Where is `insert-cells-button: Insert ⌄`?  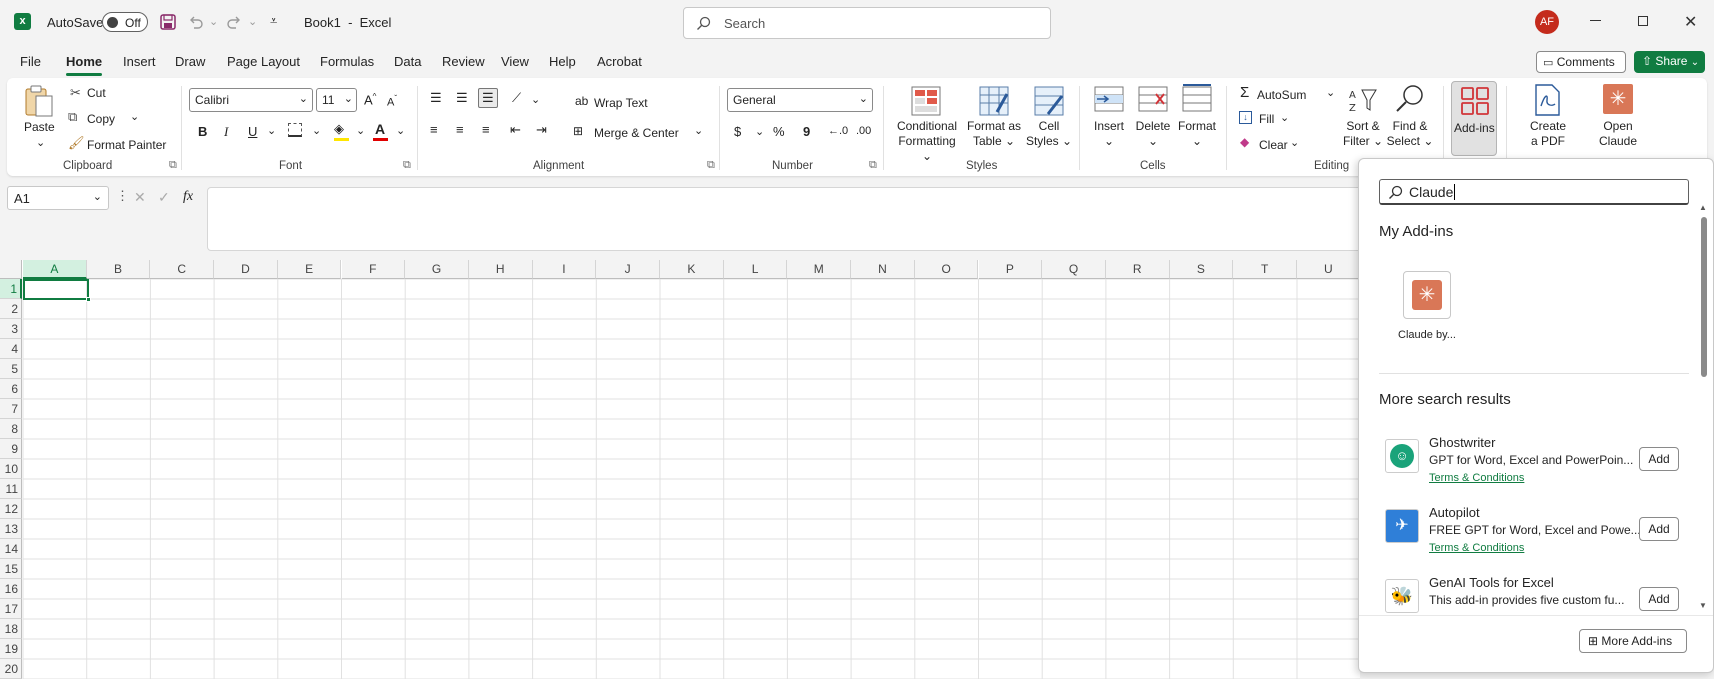
insert-cells-button: Insert ⌄ is located at coordinates (1109, 134).